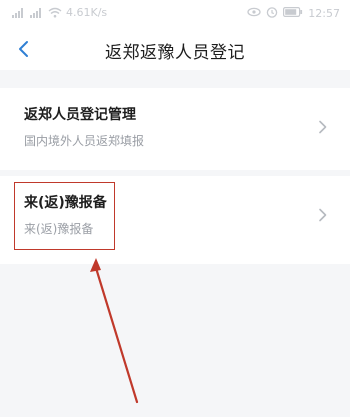 The height and width of the screenshot is (417, 350). I want to click on status-right: 12:57, so click(293, 13).